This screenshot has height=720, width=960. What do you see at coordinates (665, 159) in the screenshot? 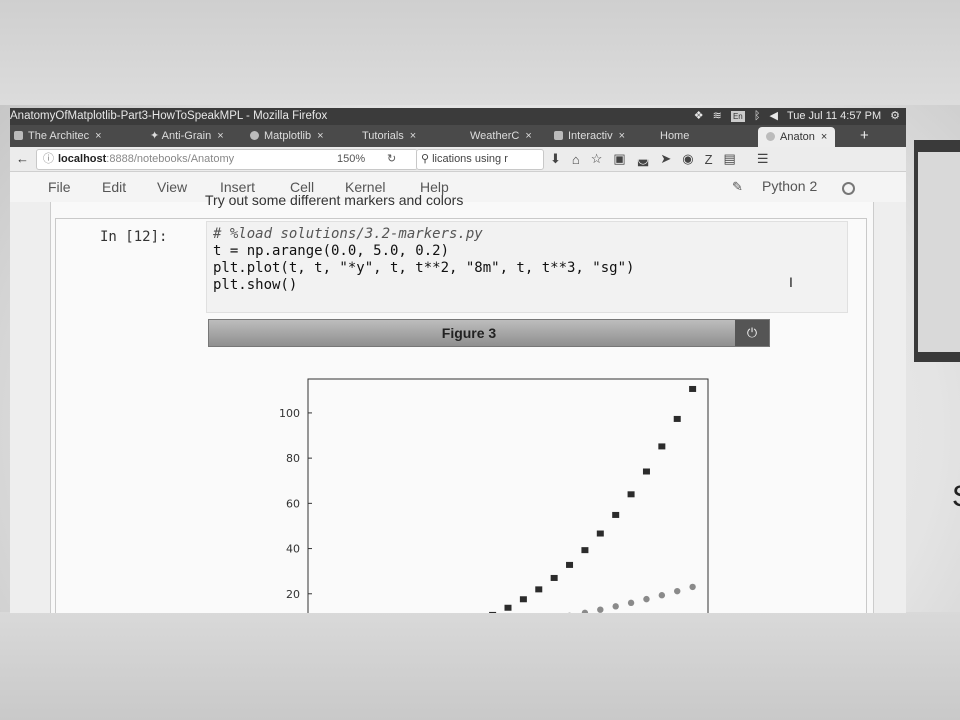
I see `send-icon: ➤` at bounding box center [665, 159].